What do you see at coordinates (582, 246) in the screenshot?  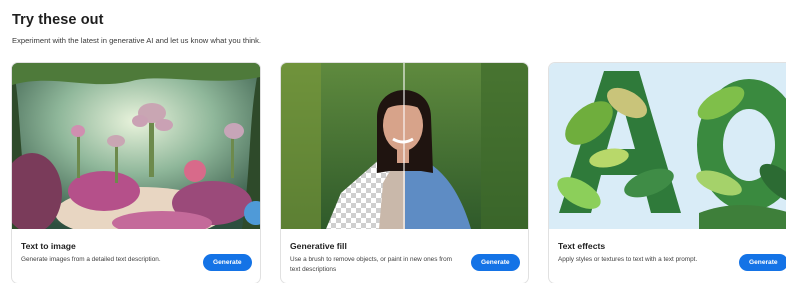 I see `card-title: Text effects` at bounding box center [582, 246].